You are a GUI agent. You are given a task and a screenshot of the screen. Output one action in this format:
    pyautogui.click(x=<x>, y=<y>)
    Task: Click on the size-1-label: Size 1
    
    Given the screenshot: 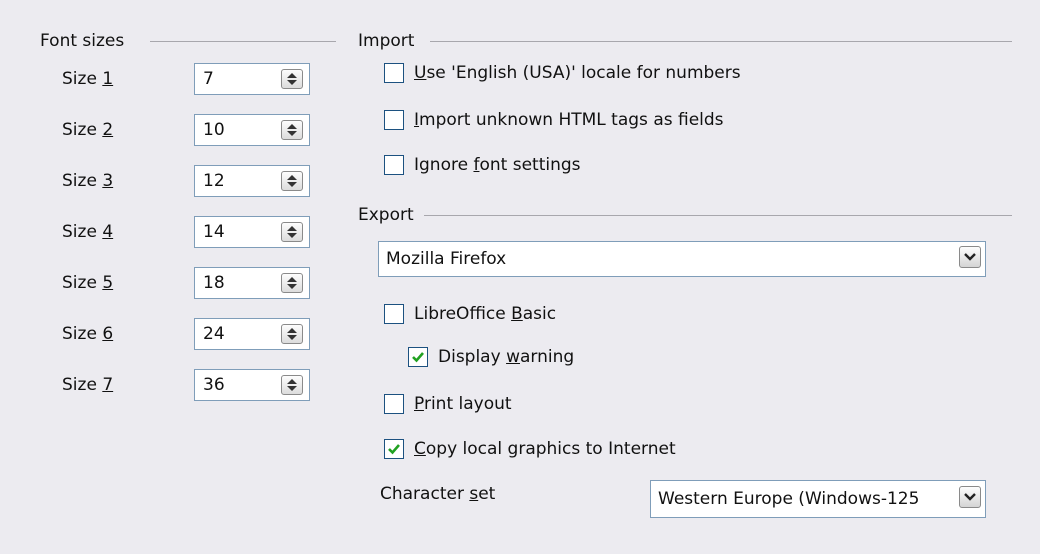 What is the action you would take?
    pyautogui.click(x=88, y=79)
    